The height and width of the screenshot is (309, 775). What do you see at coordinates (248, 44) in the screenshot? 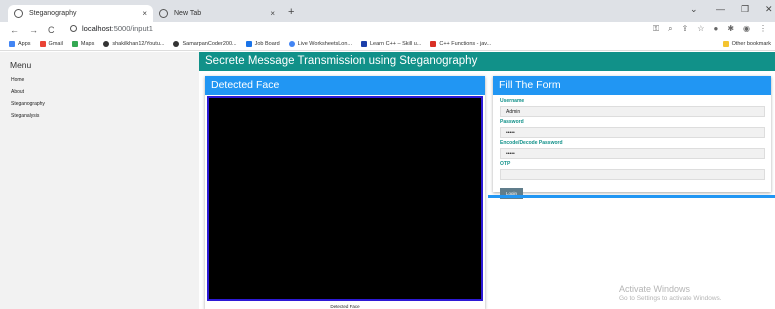
I see `job-board-icon` at bounding box center [248, 44].